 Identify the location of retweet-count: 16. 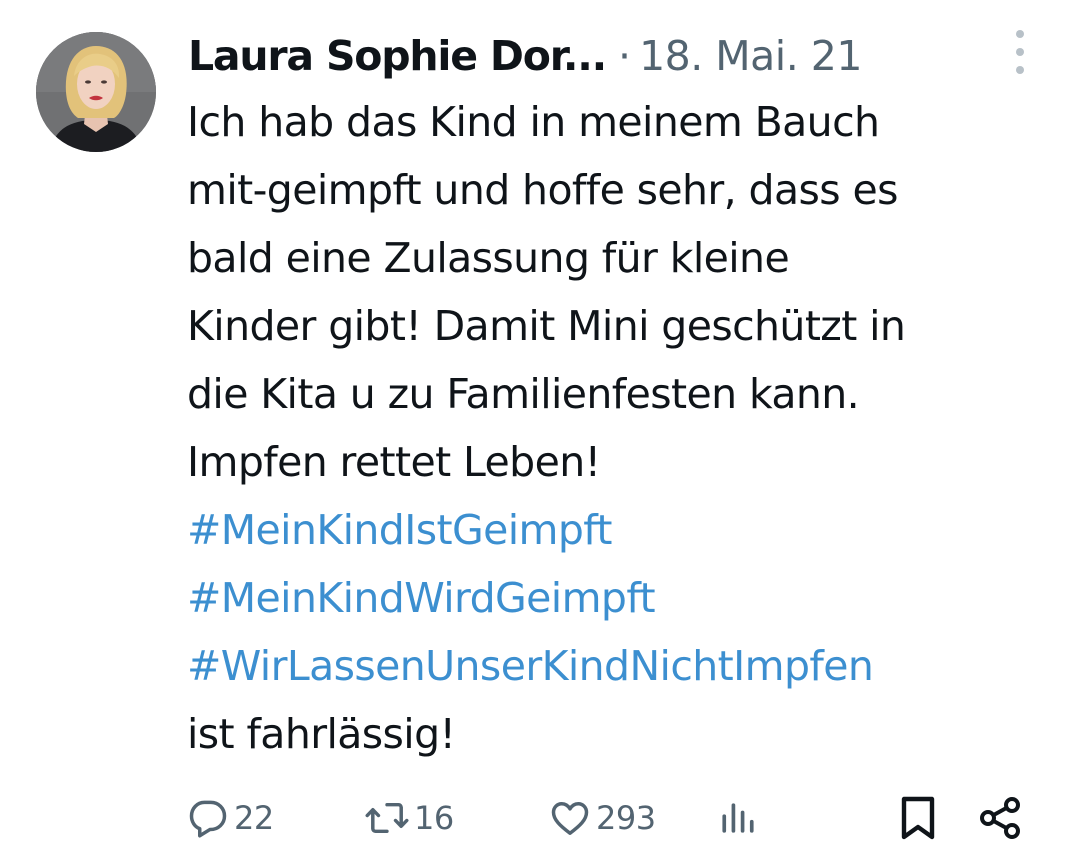
(434, 818).